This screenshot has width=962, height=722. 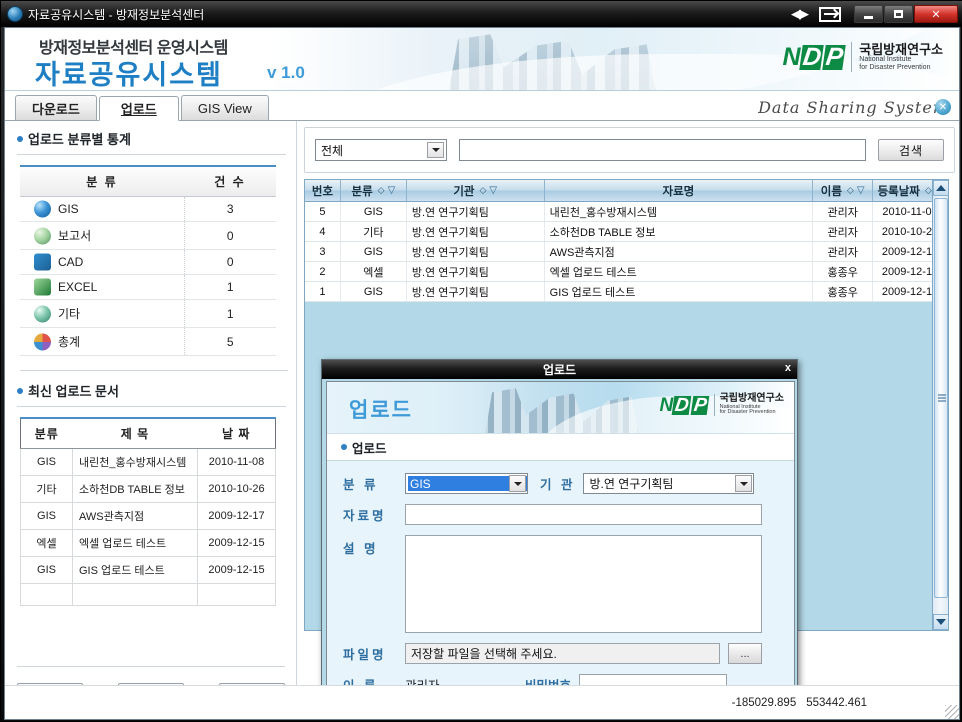 I want to click on stats-cell-count: 0, so click(x=229, y=262).